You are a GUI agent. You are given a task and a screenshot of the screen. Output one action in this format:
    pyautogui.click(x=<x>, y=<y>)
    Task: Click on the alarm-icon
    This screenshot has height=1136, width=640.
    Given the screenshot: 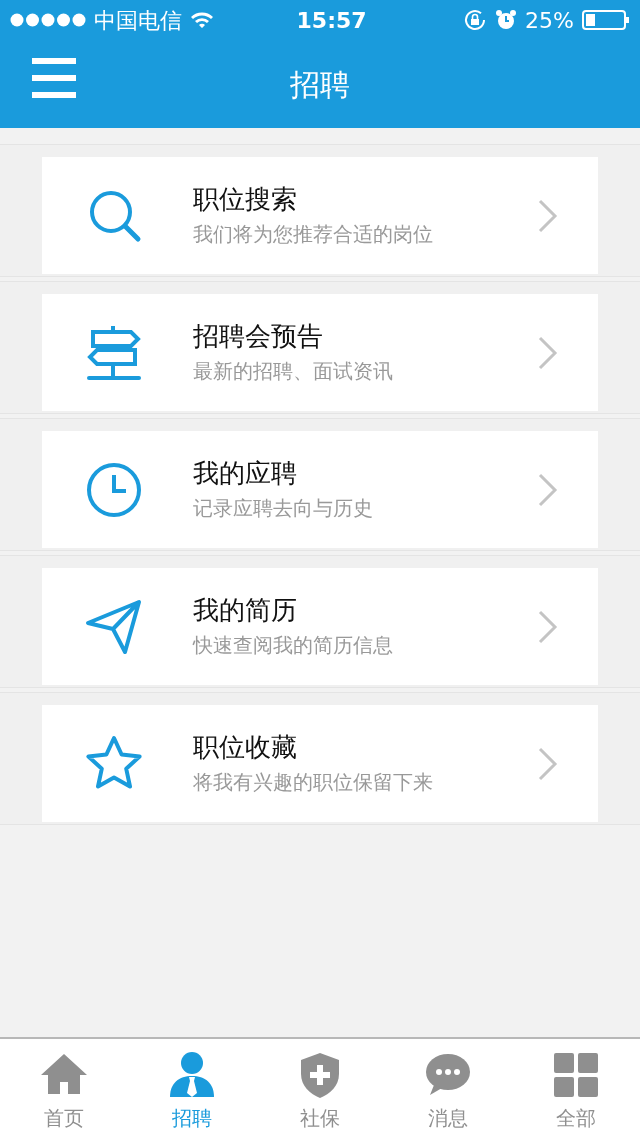 What is the action you would take?
    pyautogui.click(x=506, y=20)
    